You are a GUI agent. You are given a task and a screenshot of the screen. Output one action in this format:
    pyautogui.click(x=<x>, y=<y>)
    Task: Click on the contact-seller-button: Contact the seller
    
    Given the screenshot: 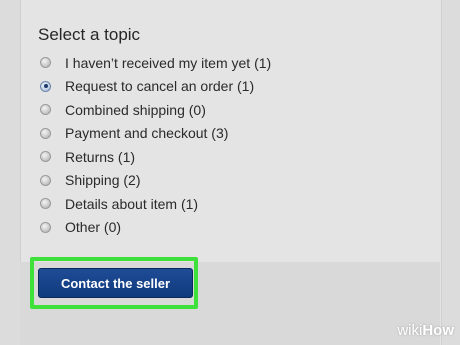 What is the action you would take?
    pyautogui.click(x=115, y=283)
    